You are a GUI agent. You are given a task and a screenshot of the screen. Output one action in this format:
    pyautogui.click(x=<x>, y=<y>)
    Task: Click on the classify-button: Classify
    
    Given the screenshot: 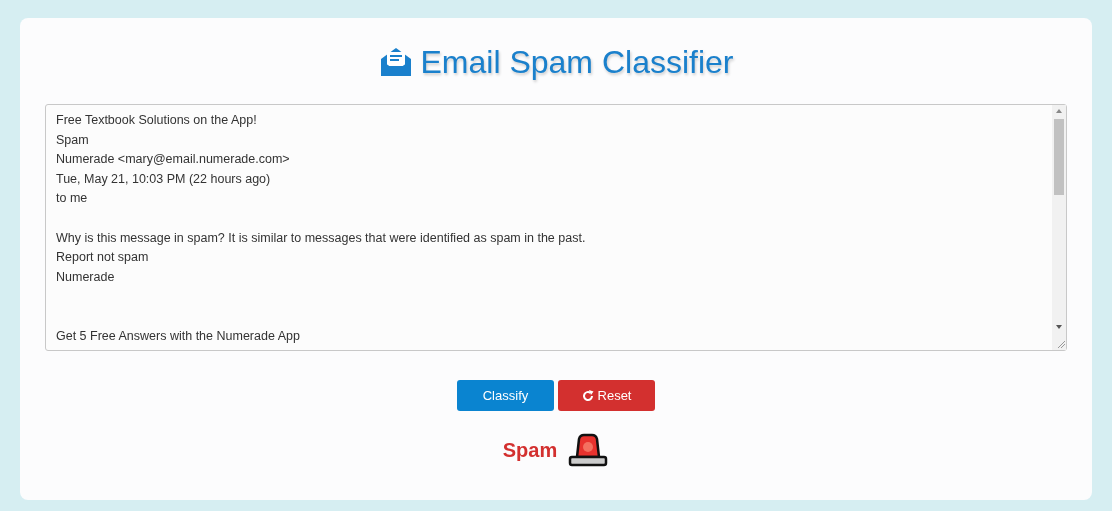 What is the action you would take?
    pyautogui.click(x=505, y=395)
    